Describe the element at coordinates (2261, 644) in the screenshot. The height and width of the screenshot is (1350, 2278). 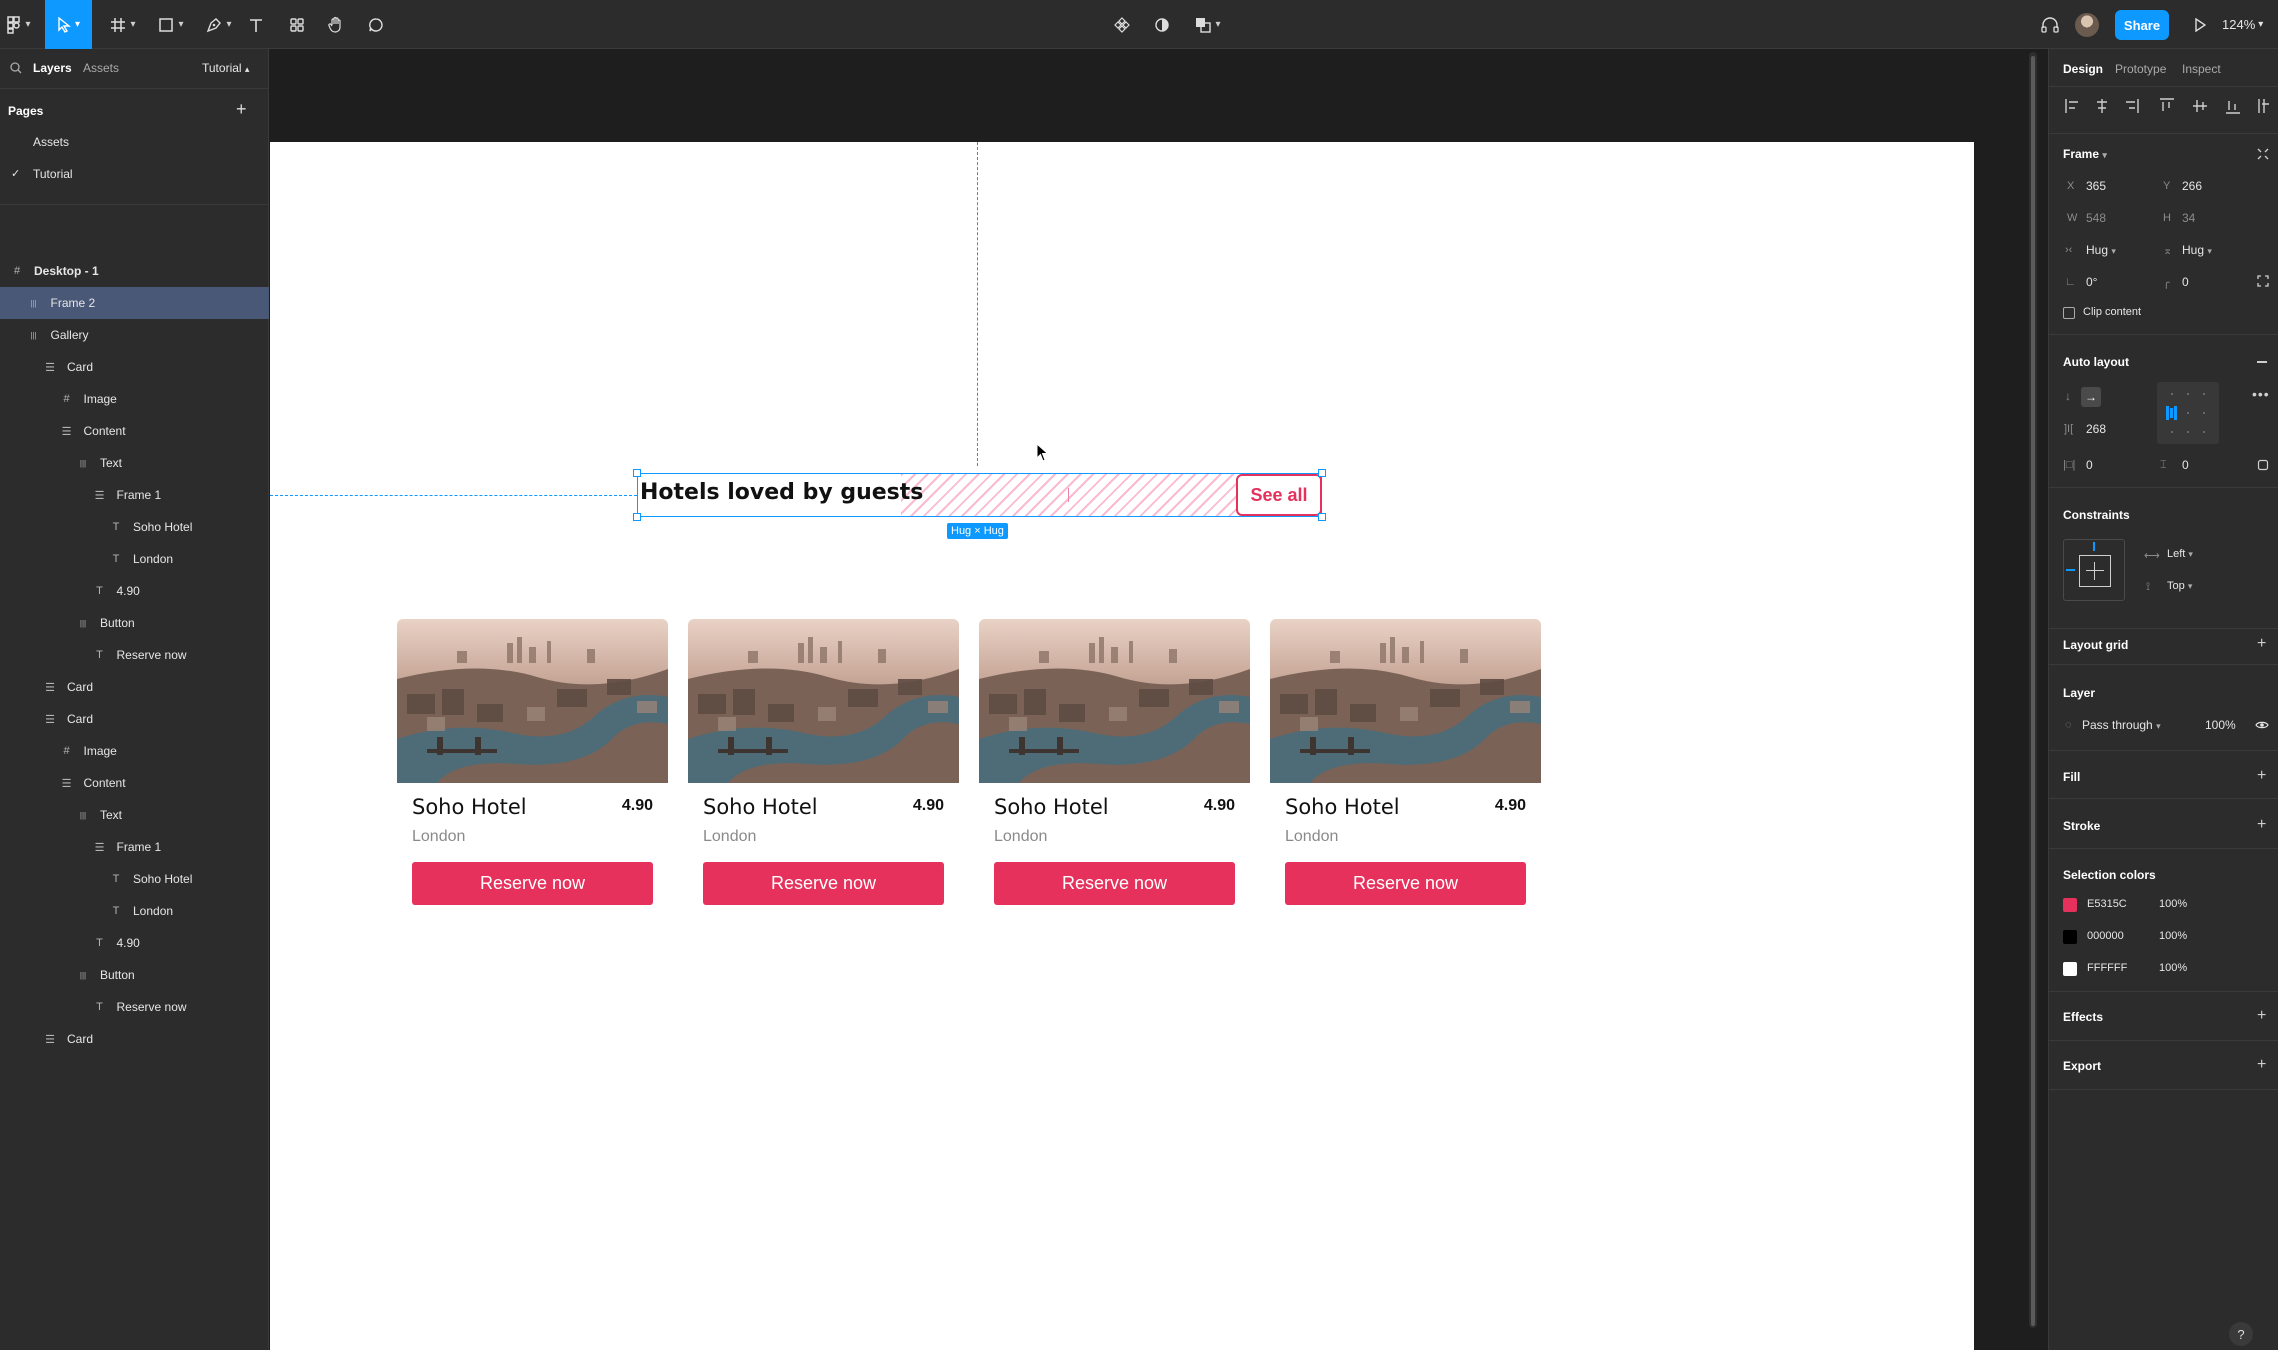
I see `add-layout-grid-plus-icon: +` at that location.